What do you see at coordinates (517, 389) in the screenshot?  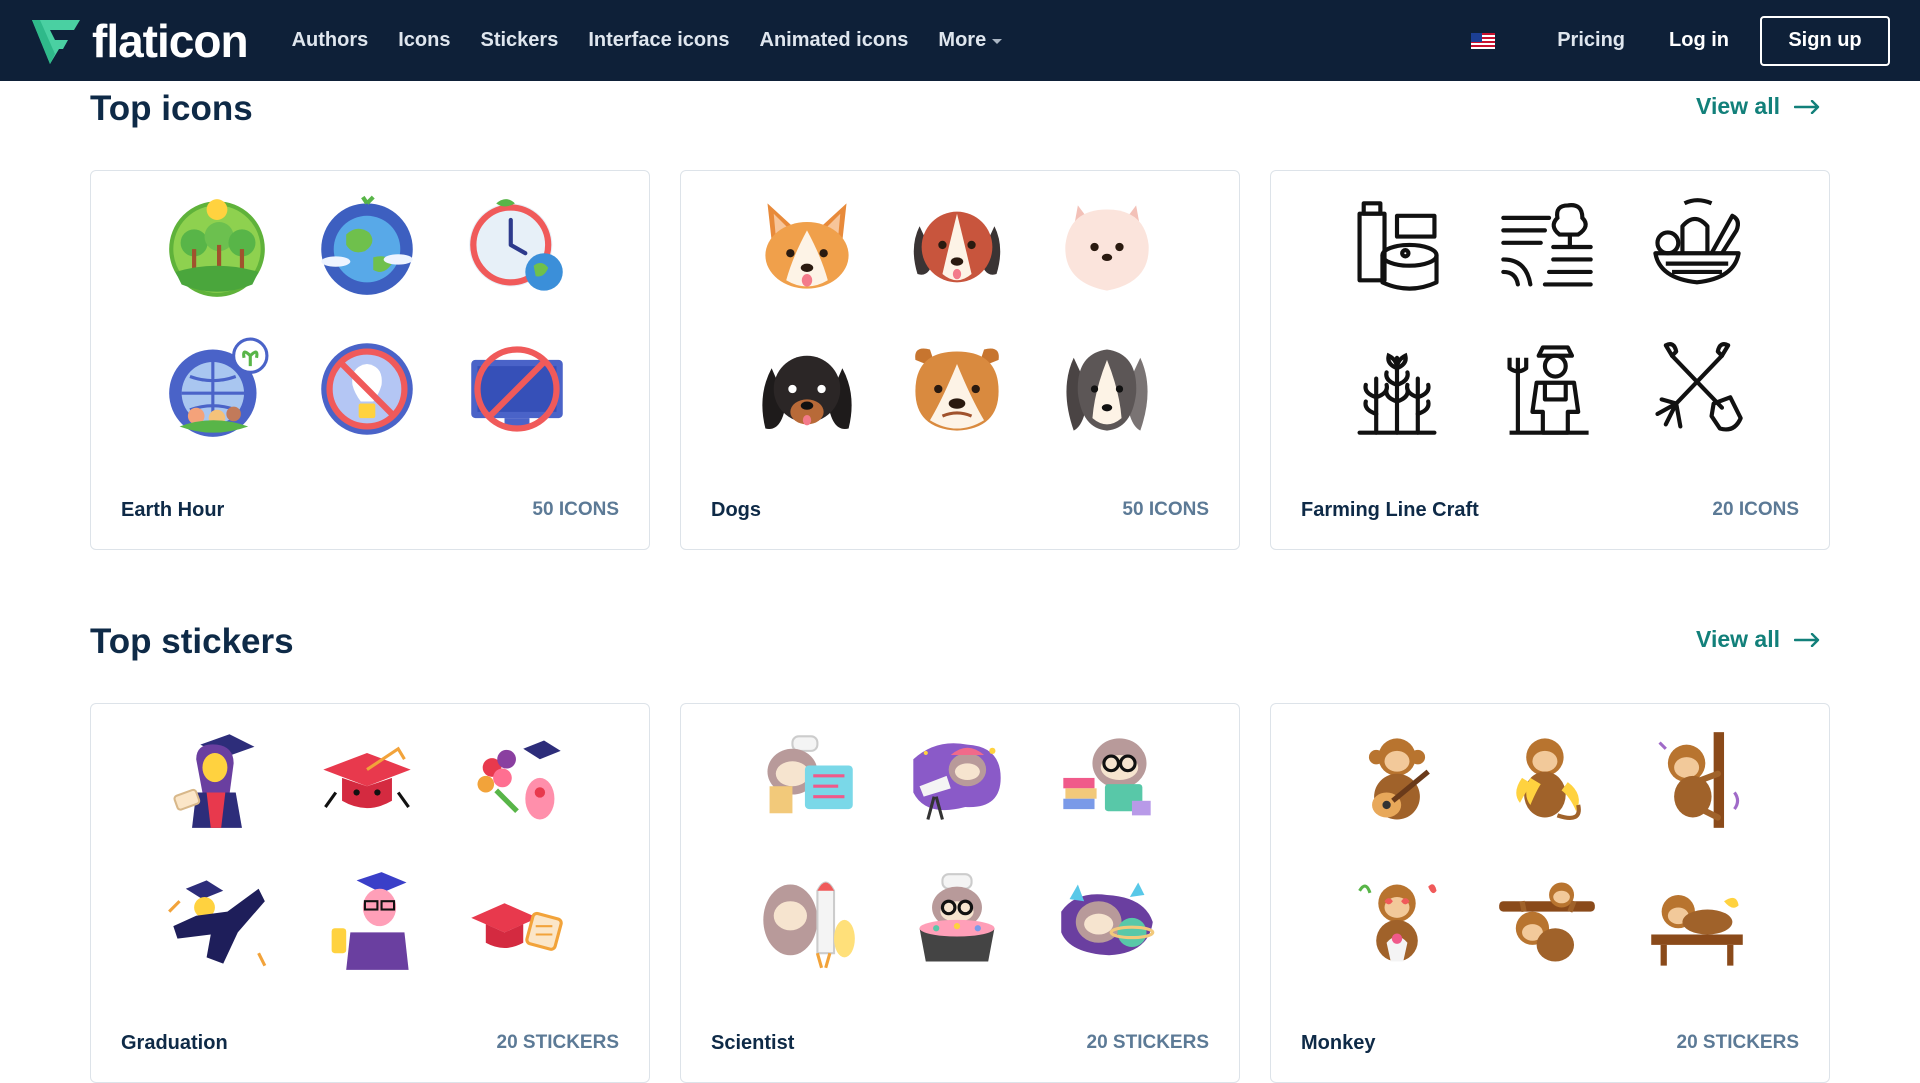 I see `no-monitor-icon` at bounding box center [517, 389].